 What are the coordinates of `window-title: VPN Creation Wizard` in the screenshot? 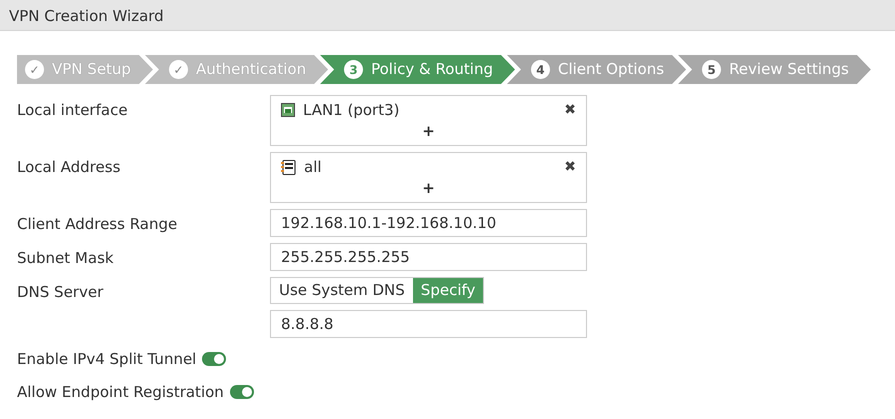 It's located at (447, 15).